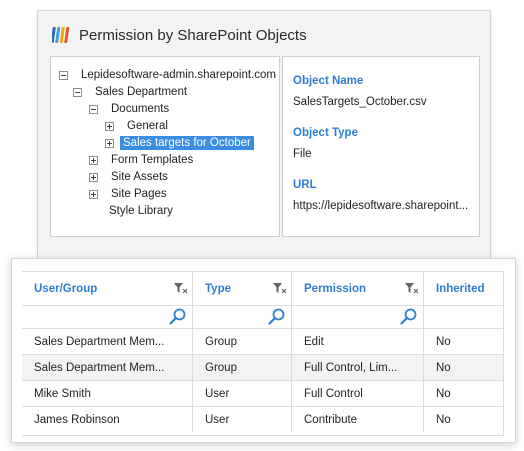 The image size is (524, 451). Describe the element at coordinates (139, 194) in the screenshot. I see `tree-node-label: Site Pages` at that location.